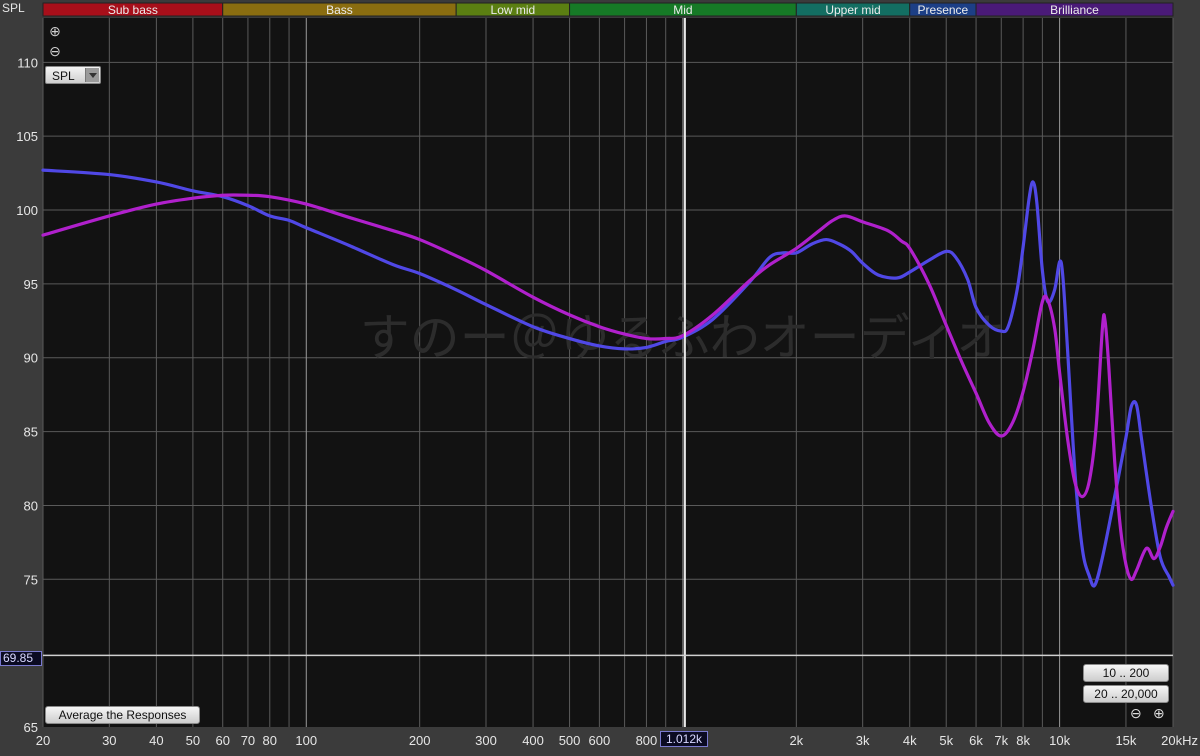 The height and width of the screenshot is (756, 1200). What do you see at coordinates (13, 8) in the screenshot?
I see `y-axis-label: SPL` at bounding box center [13, 8].